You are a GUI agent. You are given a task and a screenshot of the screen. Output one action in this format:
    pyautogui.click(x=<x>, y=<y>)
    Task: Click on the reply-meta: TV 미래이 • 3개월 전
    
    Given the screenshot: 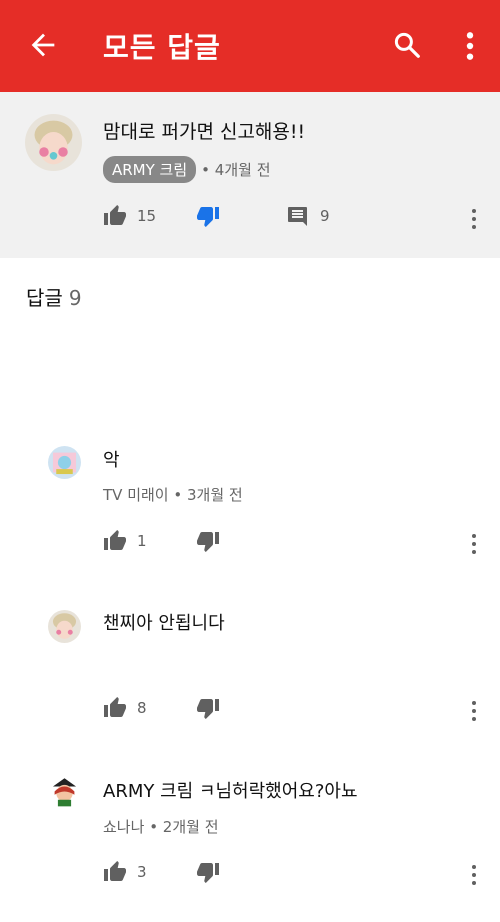 What is the action you would take?
    pyautogui.click(x=173, y=494)
    